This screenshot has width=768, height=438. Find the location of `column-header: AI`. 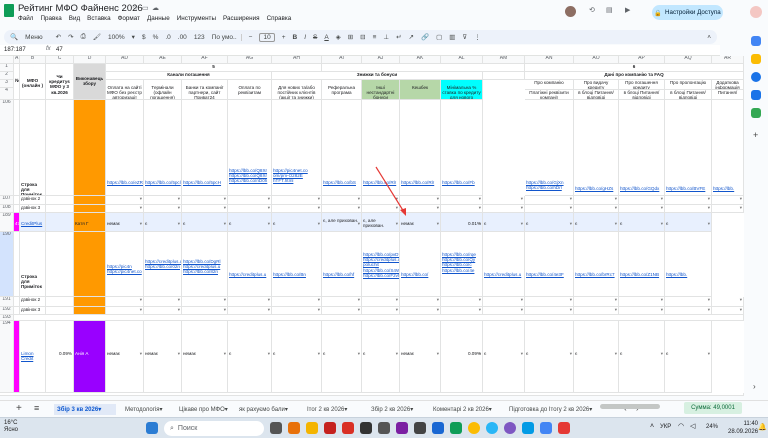

column-header: AI is located at coordinates (342, 60).